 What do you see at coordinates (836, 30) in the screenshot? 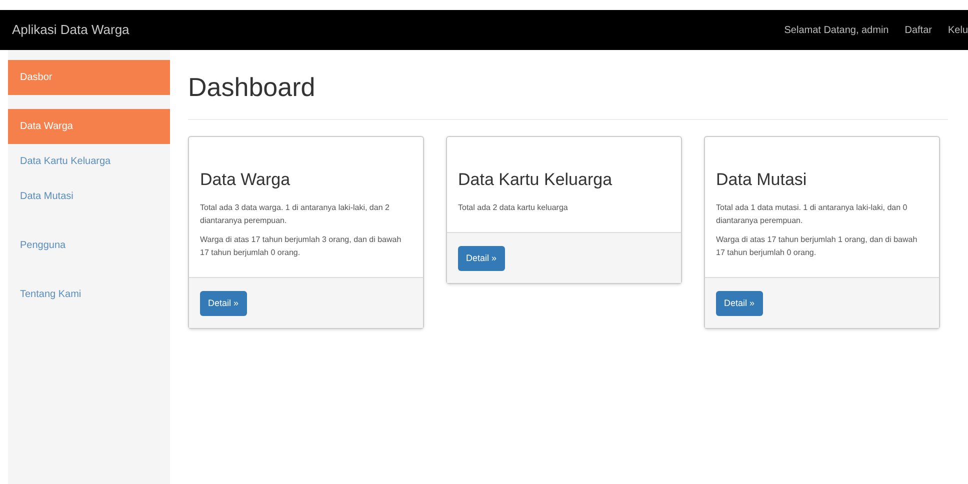
I see `nav-link: Selamat Datang, admin` at bounding box center [836, 30].